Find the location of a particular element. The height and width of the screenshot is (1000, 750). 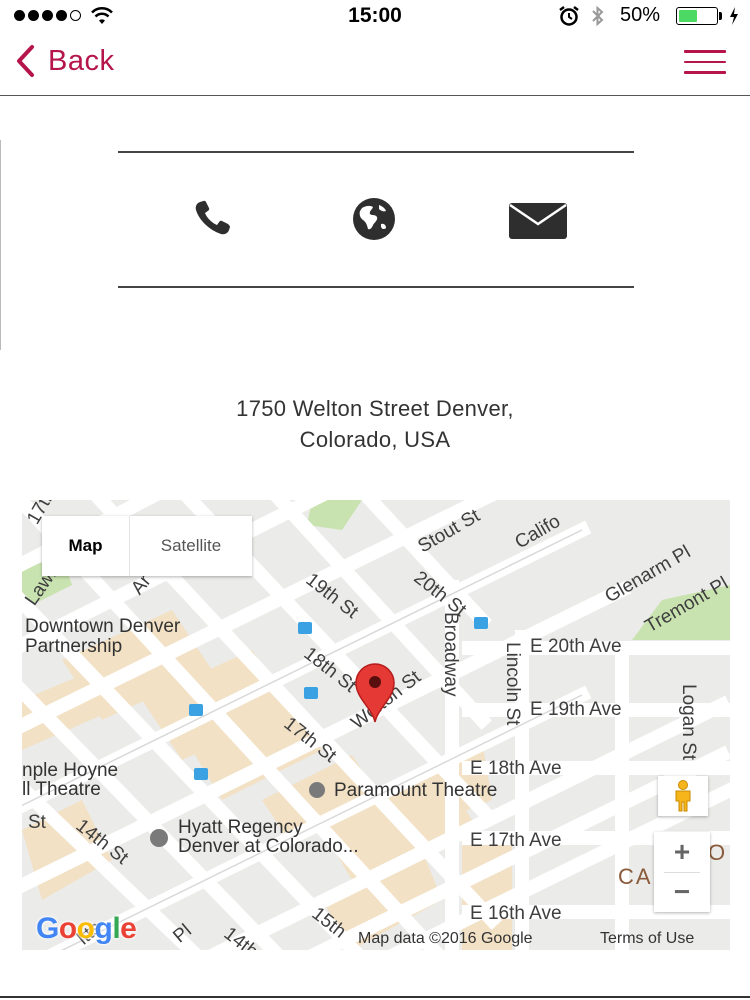

map-attribution: Map data ©2016 Google is located at coordinates (445, 938).